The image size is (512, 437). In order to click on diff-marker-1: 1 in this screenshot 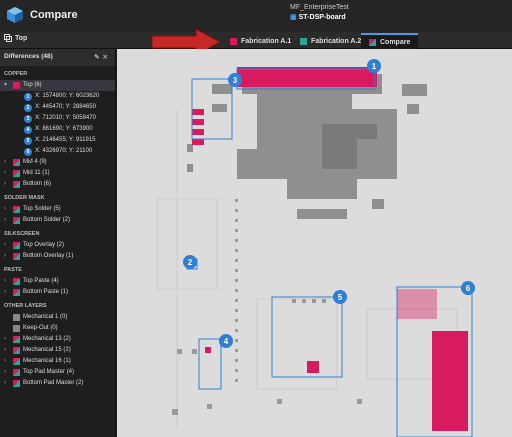, I will do `click(374, 66)`.